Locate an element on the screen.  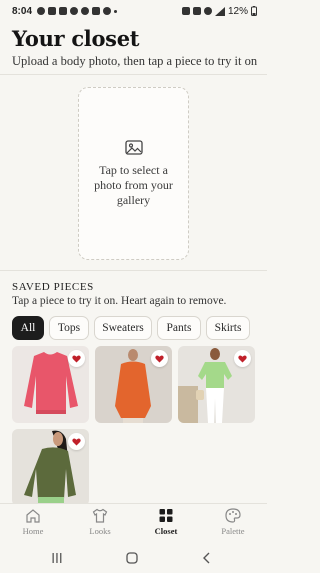
status-time: 8:04 is located at coordinates (22, 11).